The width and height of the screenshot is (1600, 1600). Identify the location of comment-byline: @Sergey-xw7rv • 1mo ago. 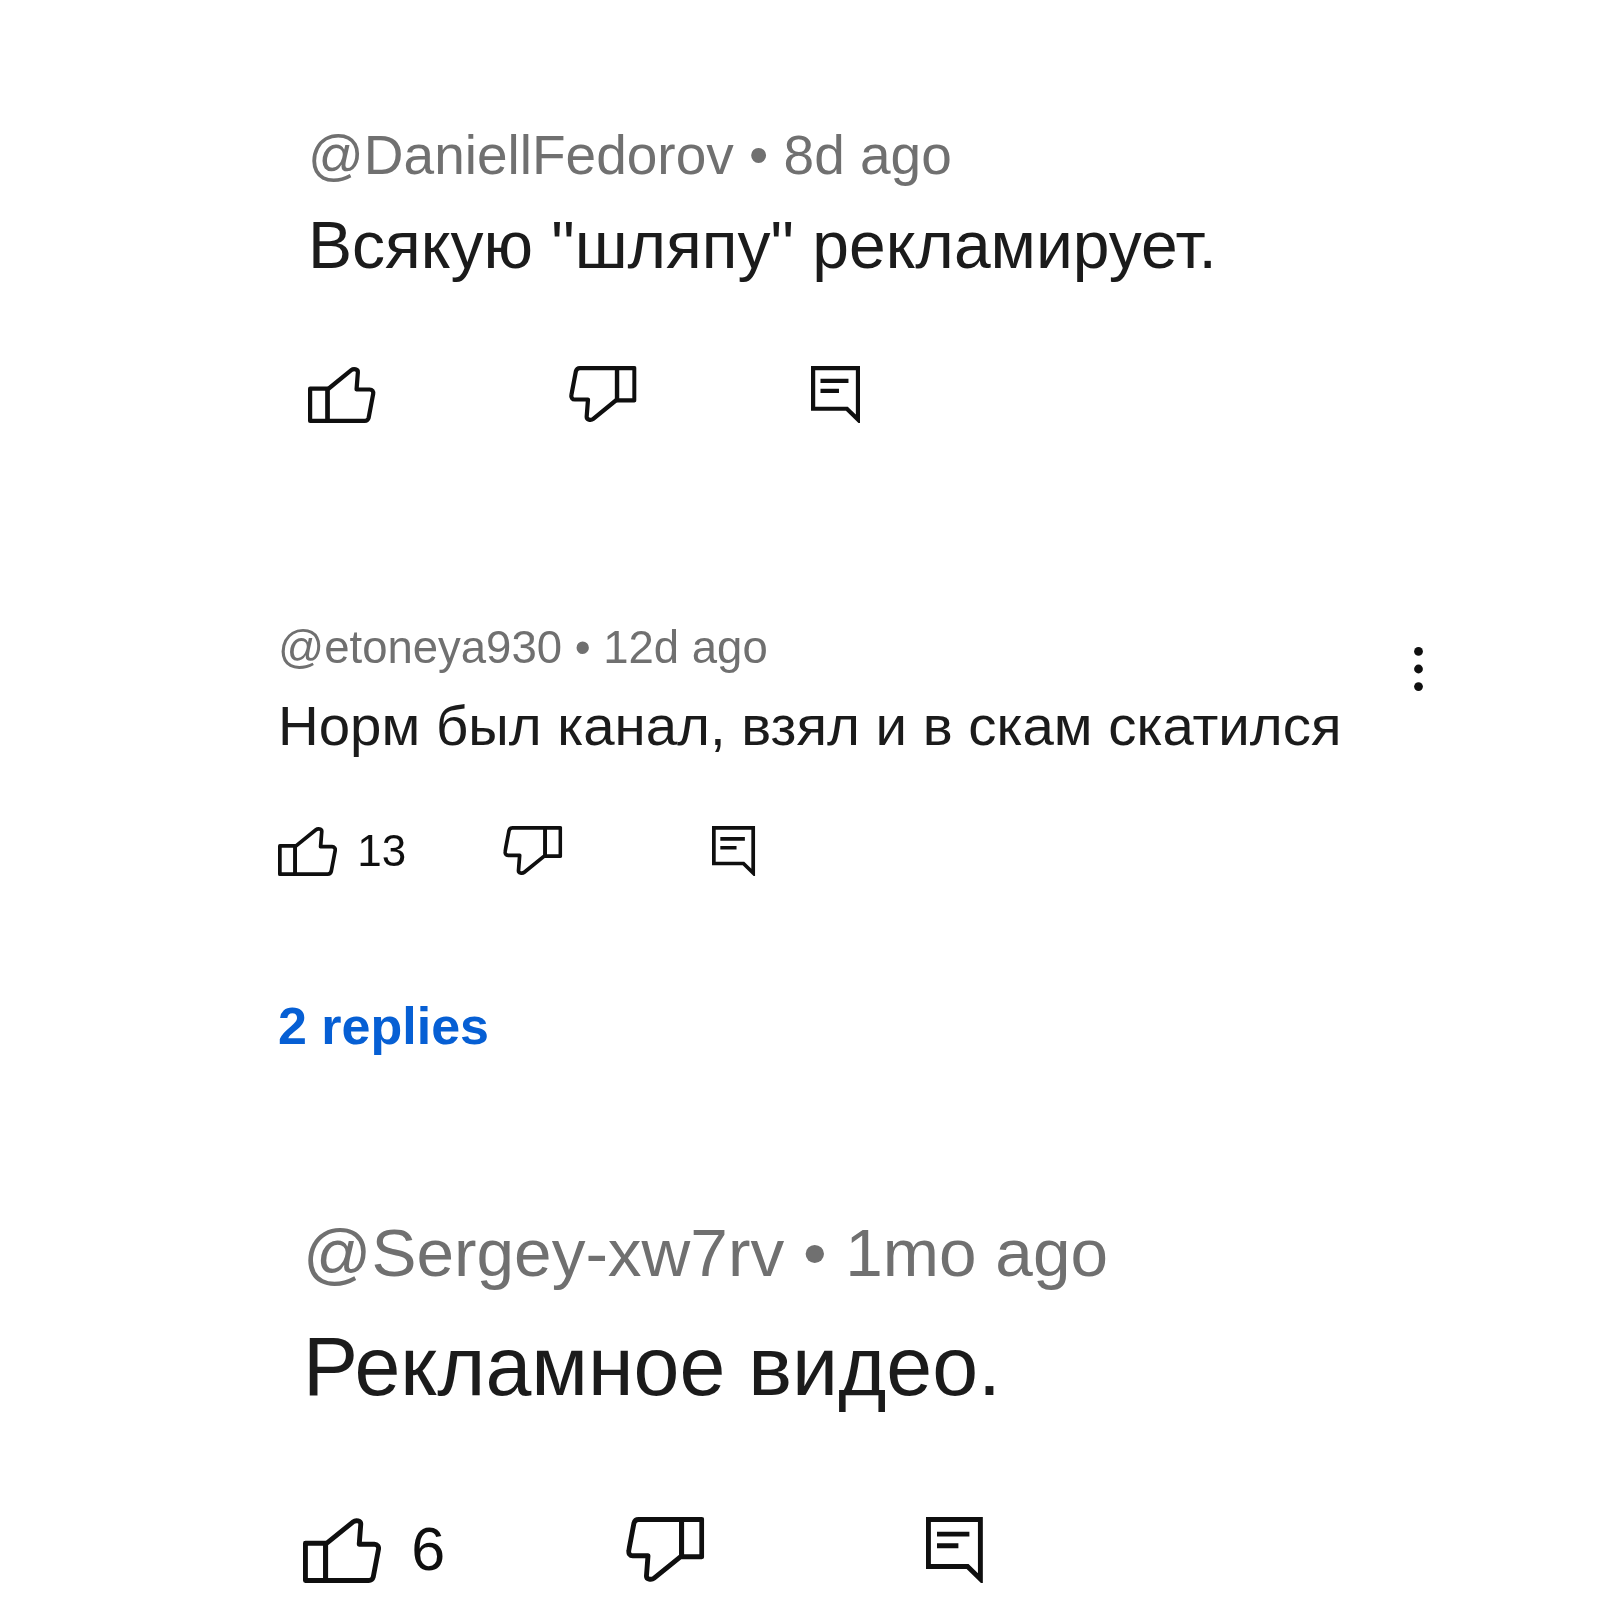
(705, 1252).